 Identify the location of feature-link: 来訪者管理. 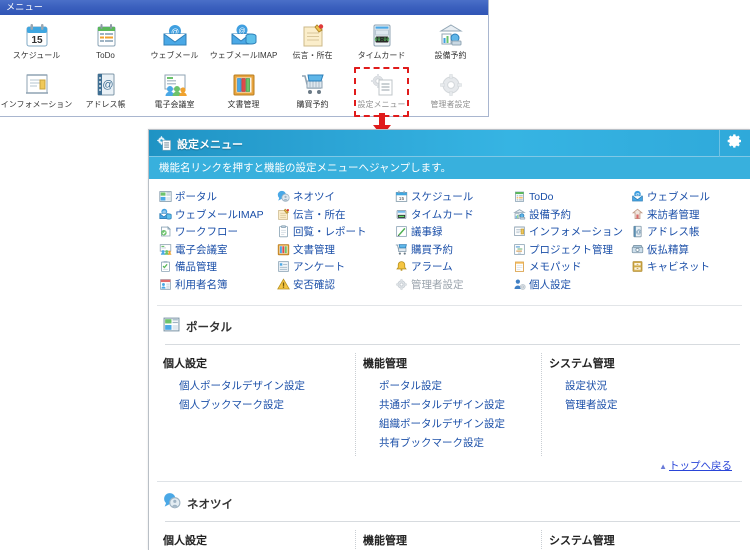
(673, 214).